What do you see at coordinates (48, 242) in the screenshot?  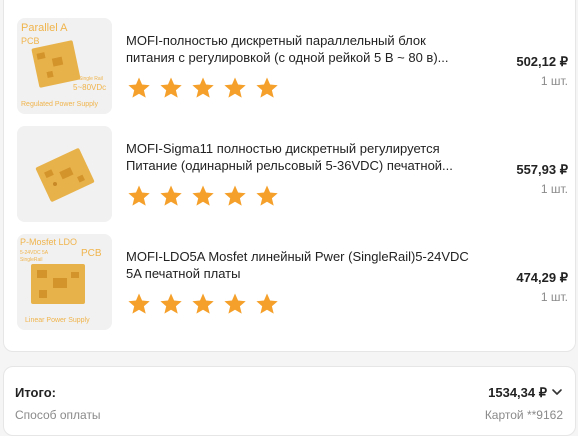 I see `thumb-top-text: P-Mosfet LDO` at bounding box center [48, 242].